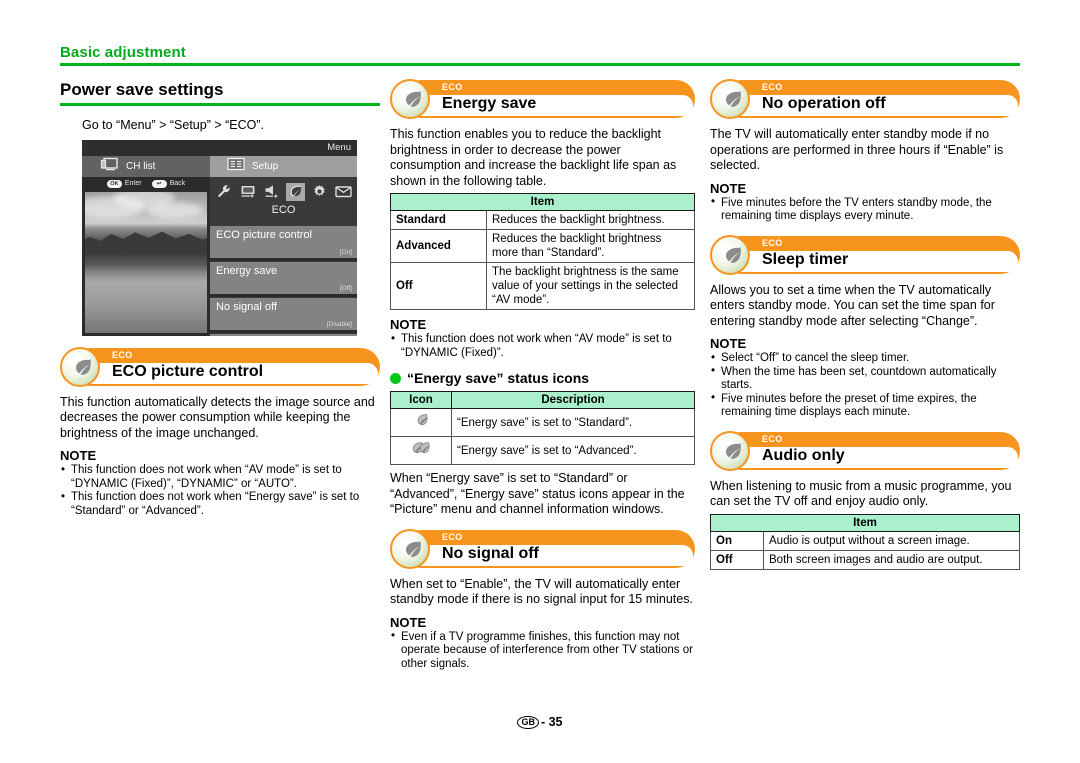 The image size is (1080, 763). Describe the element at coordinates (540, 64) in the screenshot. I see `chapter-rule` at that location.